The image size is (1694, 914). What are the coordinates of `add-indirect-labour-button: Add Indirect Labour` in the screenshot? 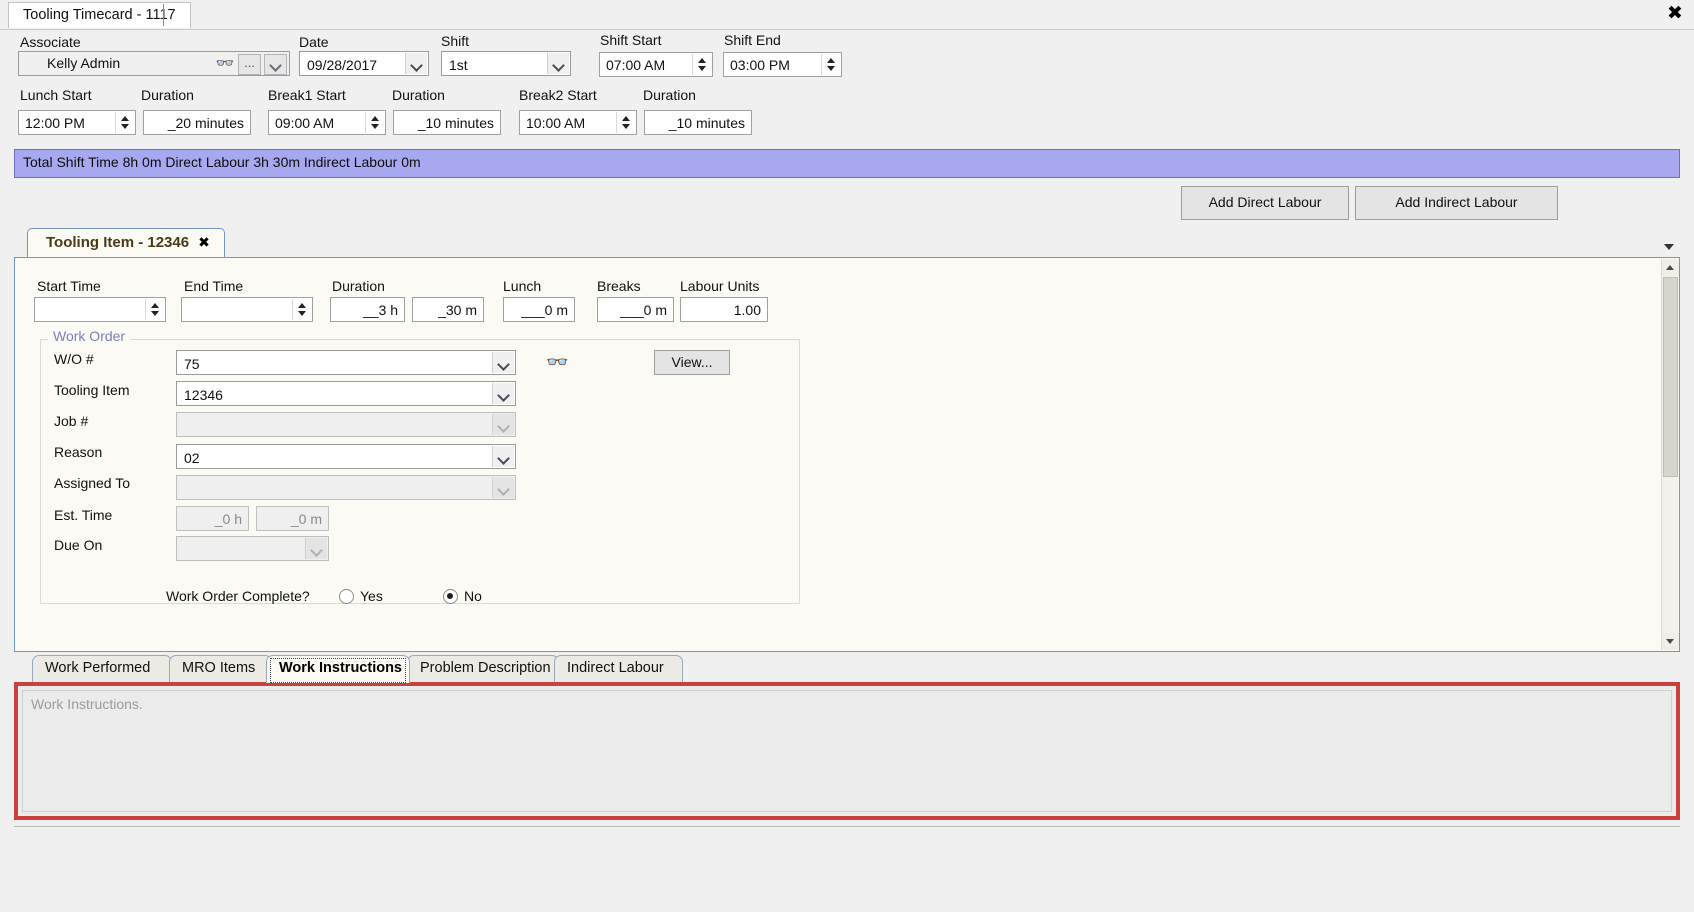 It's located at (1456, 203).